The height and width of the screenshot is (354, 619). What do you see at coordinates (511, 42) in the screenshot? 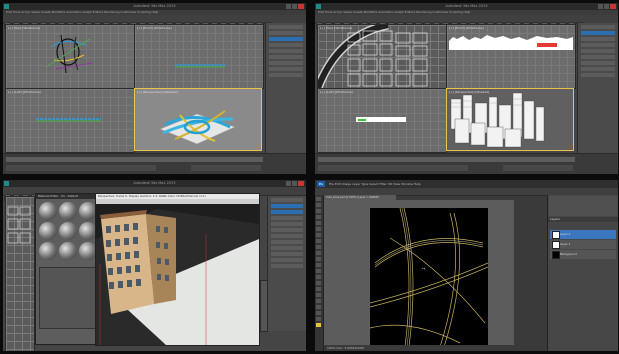
I see `front-buildings` at bounding box center [511, 42].